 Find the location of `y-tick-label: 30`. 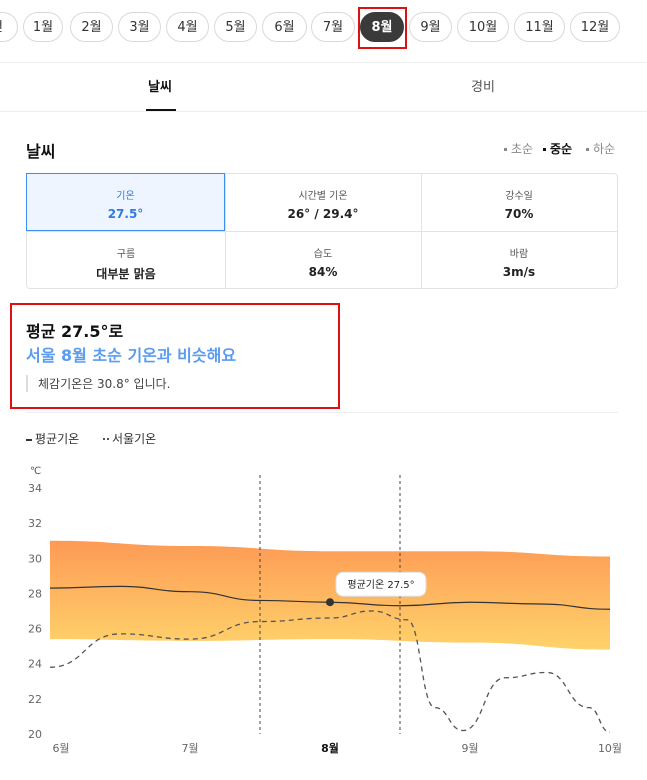

y-tick-label: 30 is located at coordinates (35, 558).